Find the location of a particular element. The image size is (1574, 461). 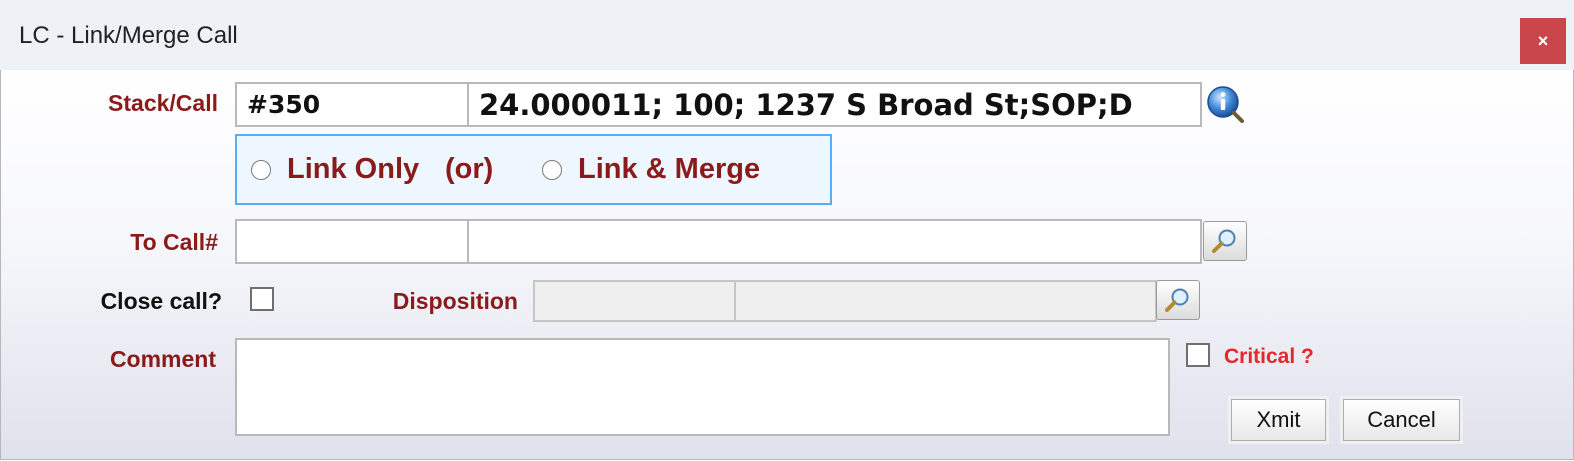

stack-call-description-field: 24.000011; 100; 1237 S Broad St;SOP;D is located at coordinates (834, 104).